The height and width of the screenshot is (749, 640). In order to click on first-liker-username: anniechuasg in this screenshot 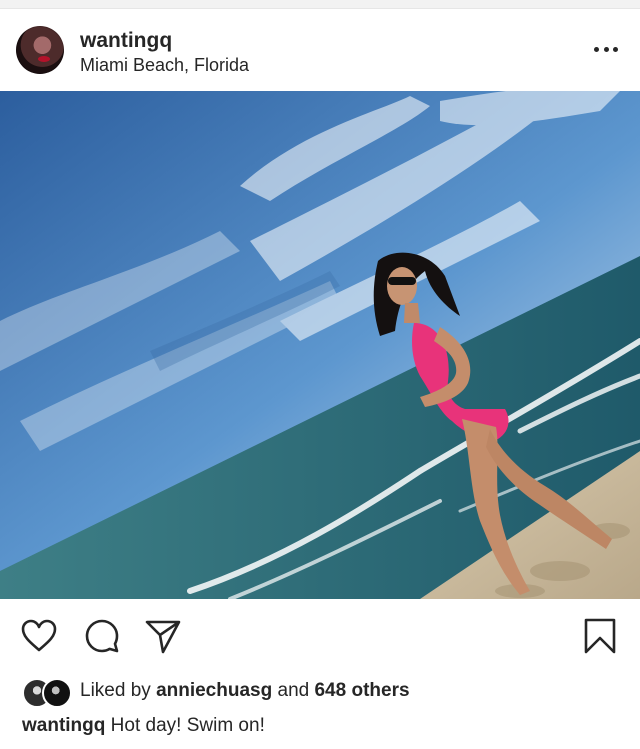, I will do `click(214, 690)`.